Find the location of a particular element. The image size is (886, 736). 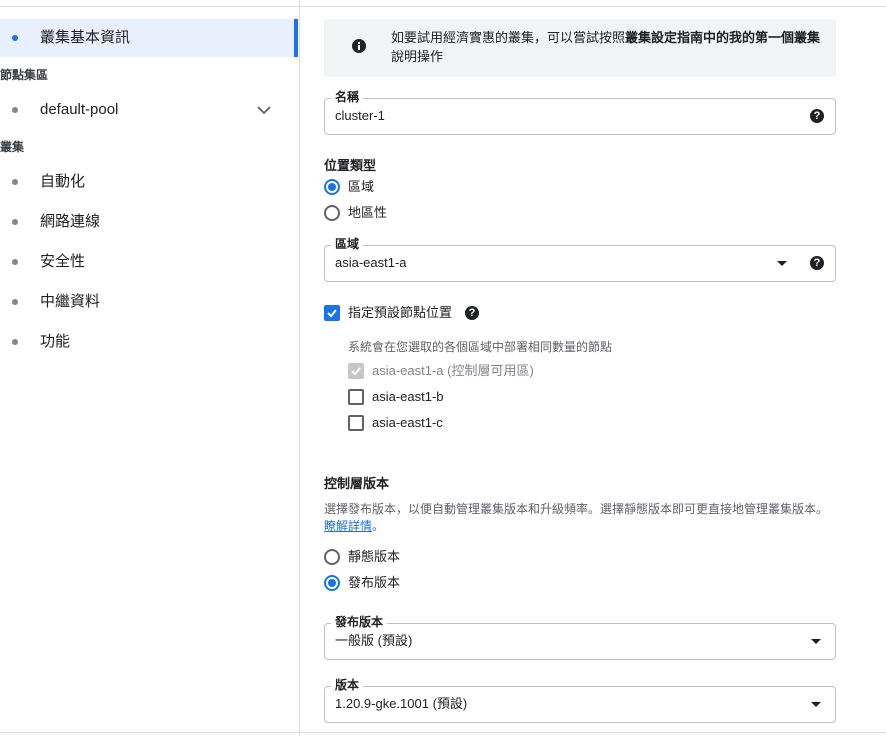

banner-guide-text: 叢集設定指南中的我的第一個叢集 is located at coordinates (723, 37).